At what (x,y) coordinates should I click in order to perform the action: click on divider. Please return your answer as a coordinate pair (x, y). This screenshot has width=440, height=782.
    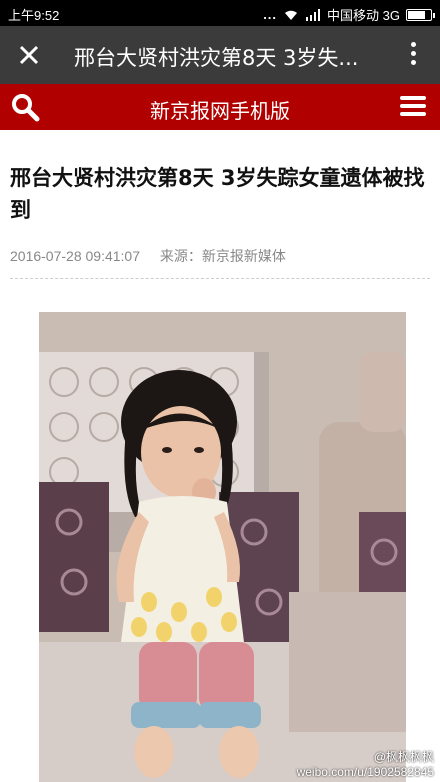
    Looking at the image, I should click on (220, 278).